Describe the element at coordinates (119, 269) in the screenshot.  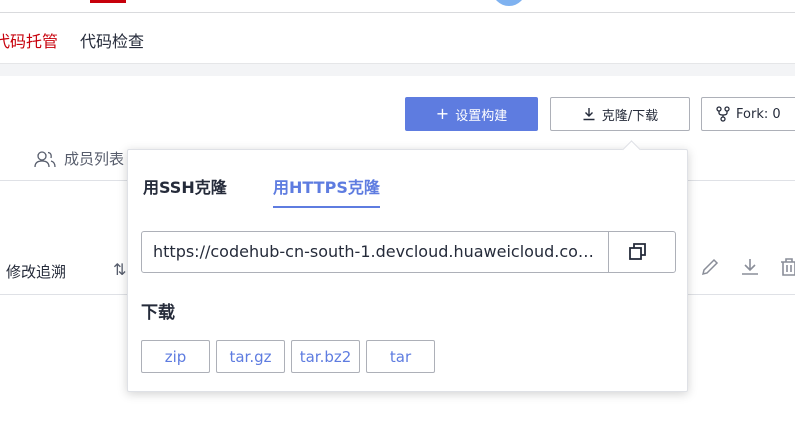
I see `compare-icon: ⇅` at that location.